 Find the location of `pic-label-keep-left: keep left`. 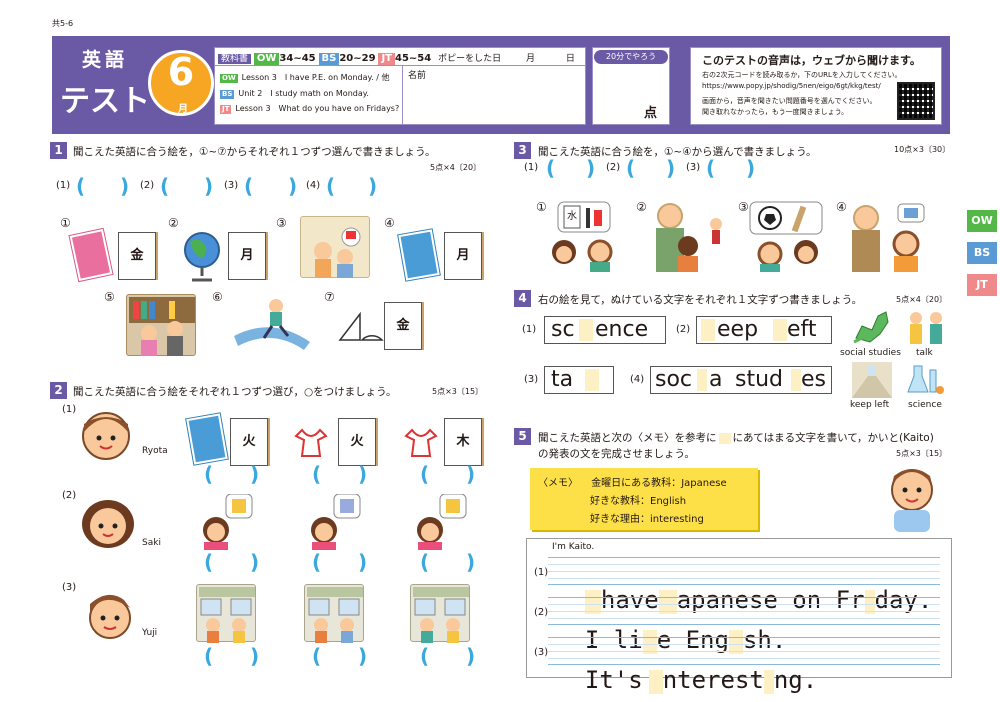

pic-label-keep-left: keep left is located at coordinates (870, 405).